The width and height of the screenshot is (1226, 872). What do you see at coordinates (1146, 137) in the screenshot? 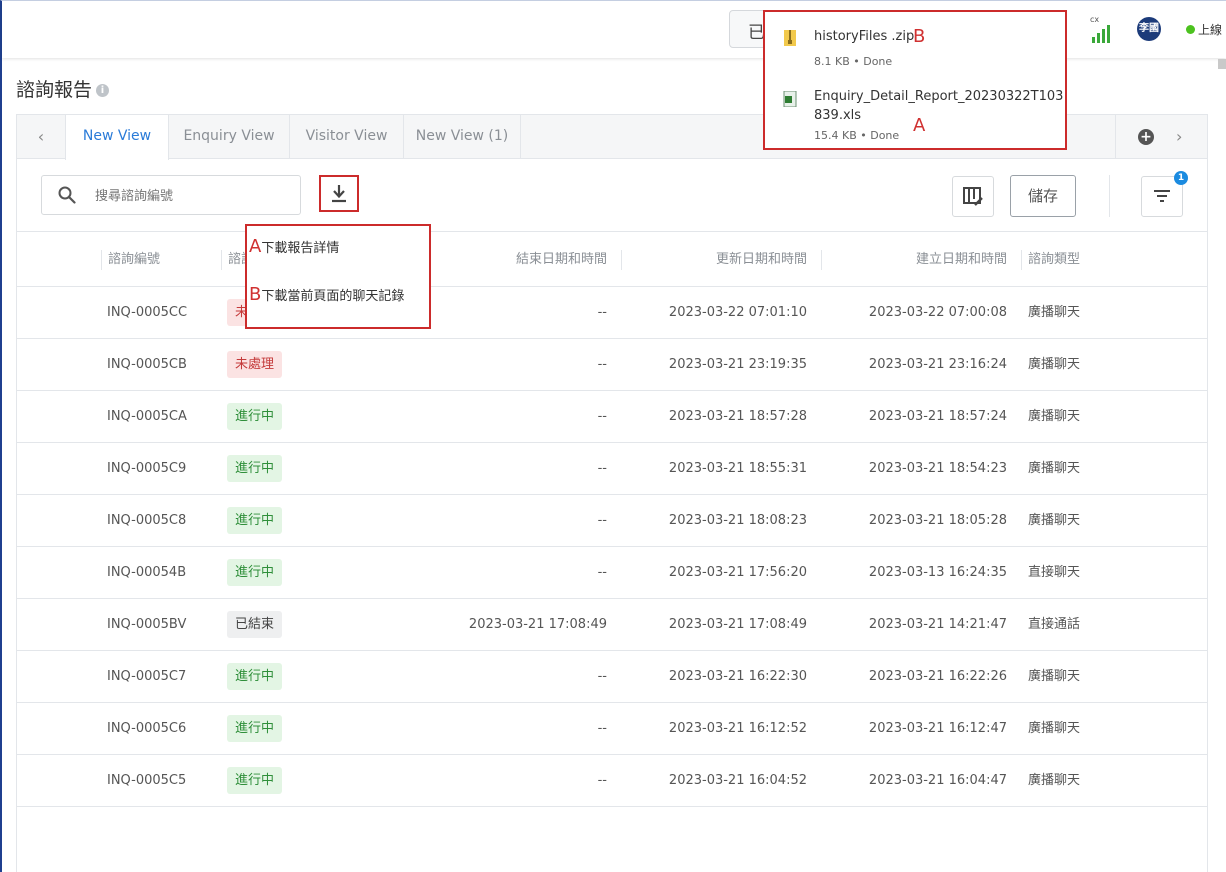
I see `add-view-plus-icon: +` at bounding box center [1146, 137].